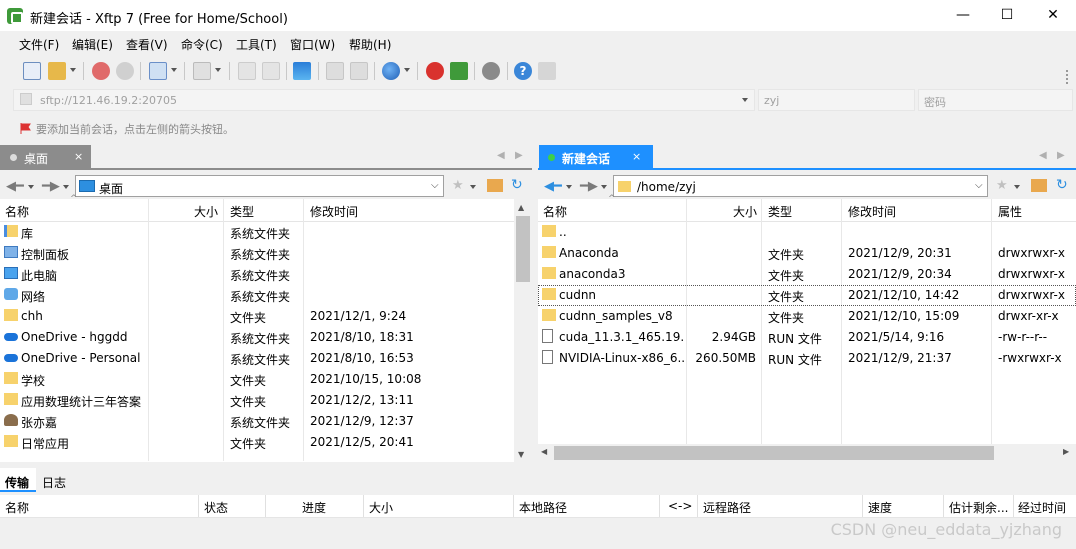 The height and width of the screenshot is (549, 1076). I want to click on gear-icon, so click(491, 71).